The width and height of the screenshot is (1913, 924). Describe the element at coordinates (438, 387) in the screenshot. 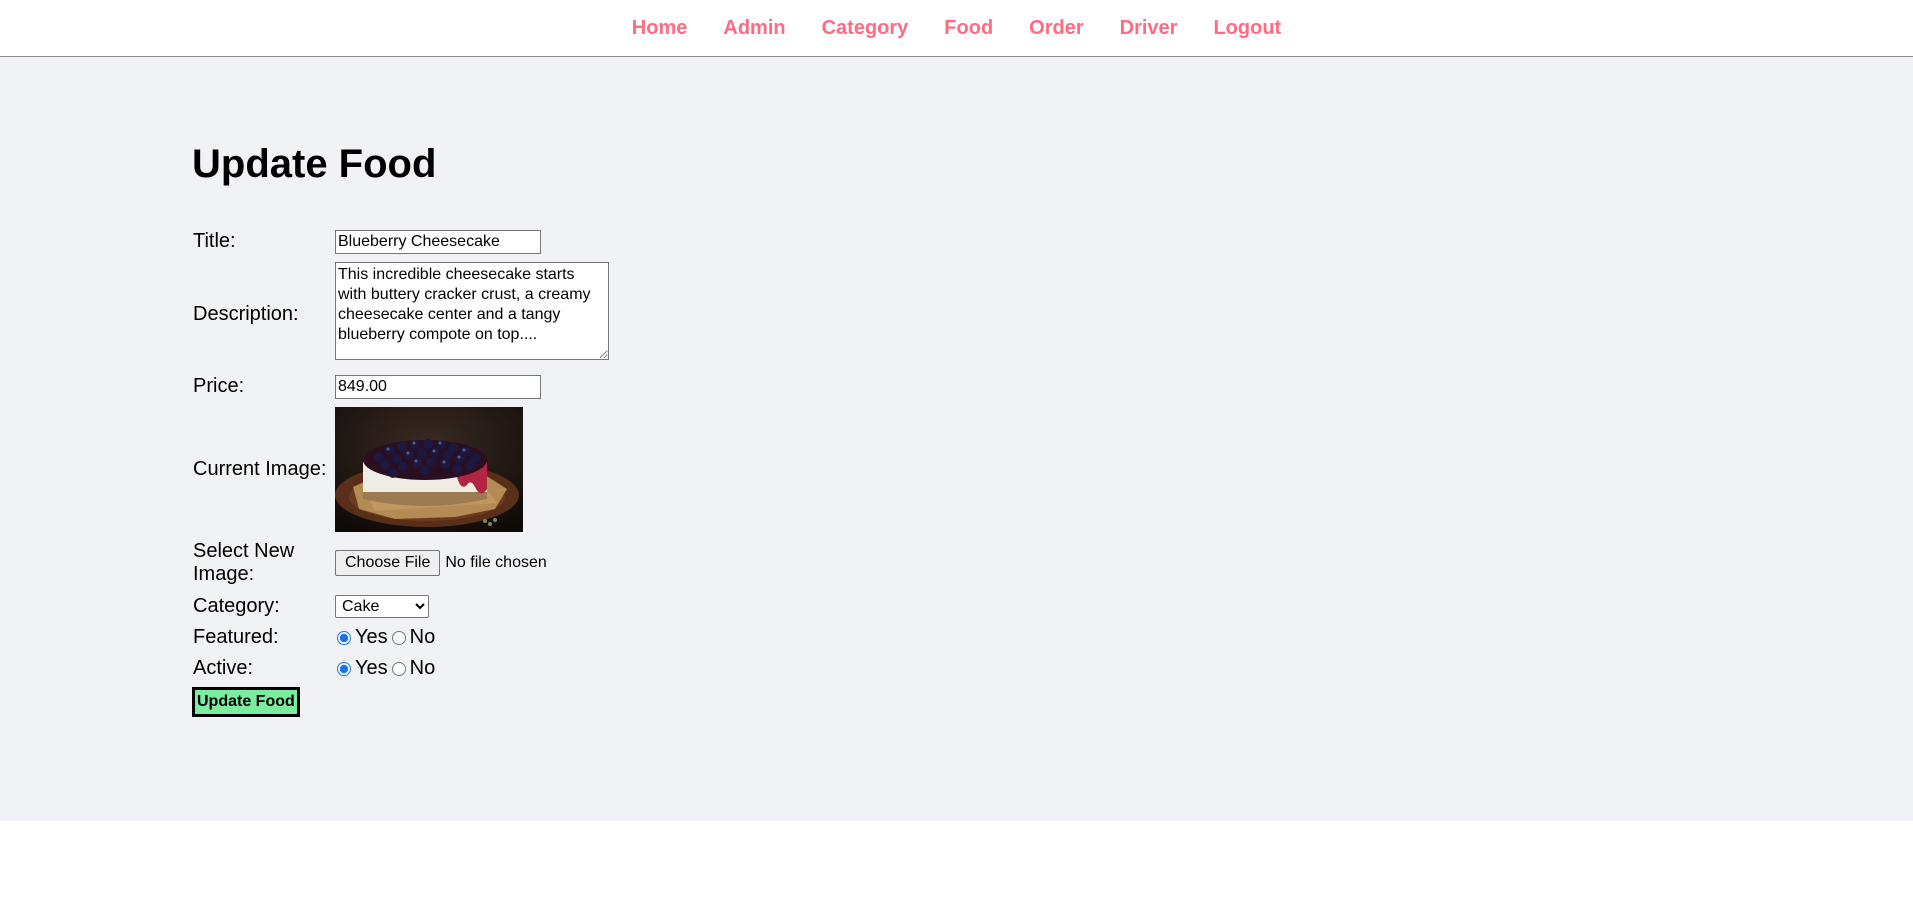

I see `price-input` at that location.